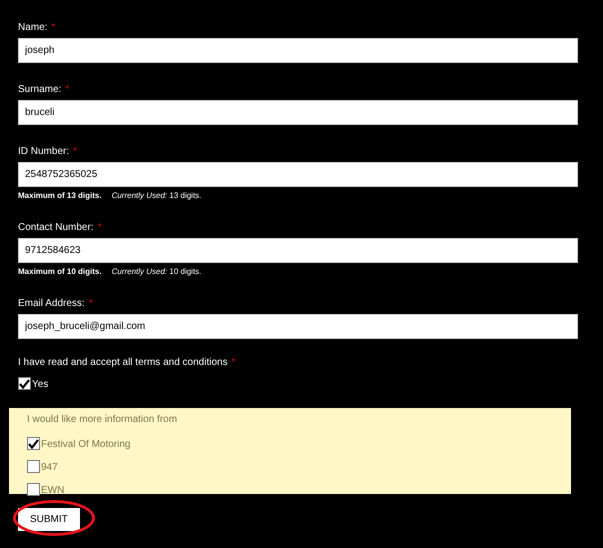 The image size is (603, 548). Describe the element at coordinates (298, 174) in the screenshot. I see `input-field: 2548752365025` at that location.